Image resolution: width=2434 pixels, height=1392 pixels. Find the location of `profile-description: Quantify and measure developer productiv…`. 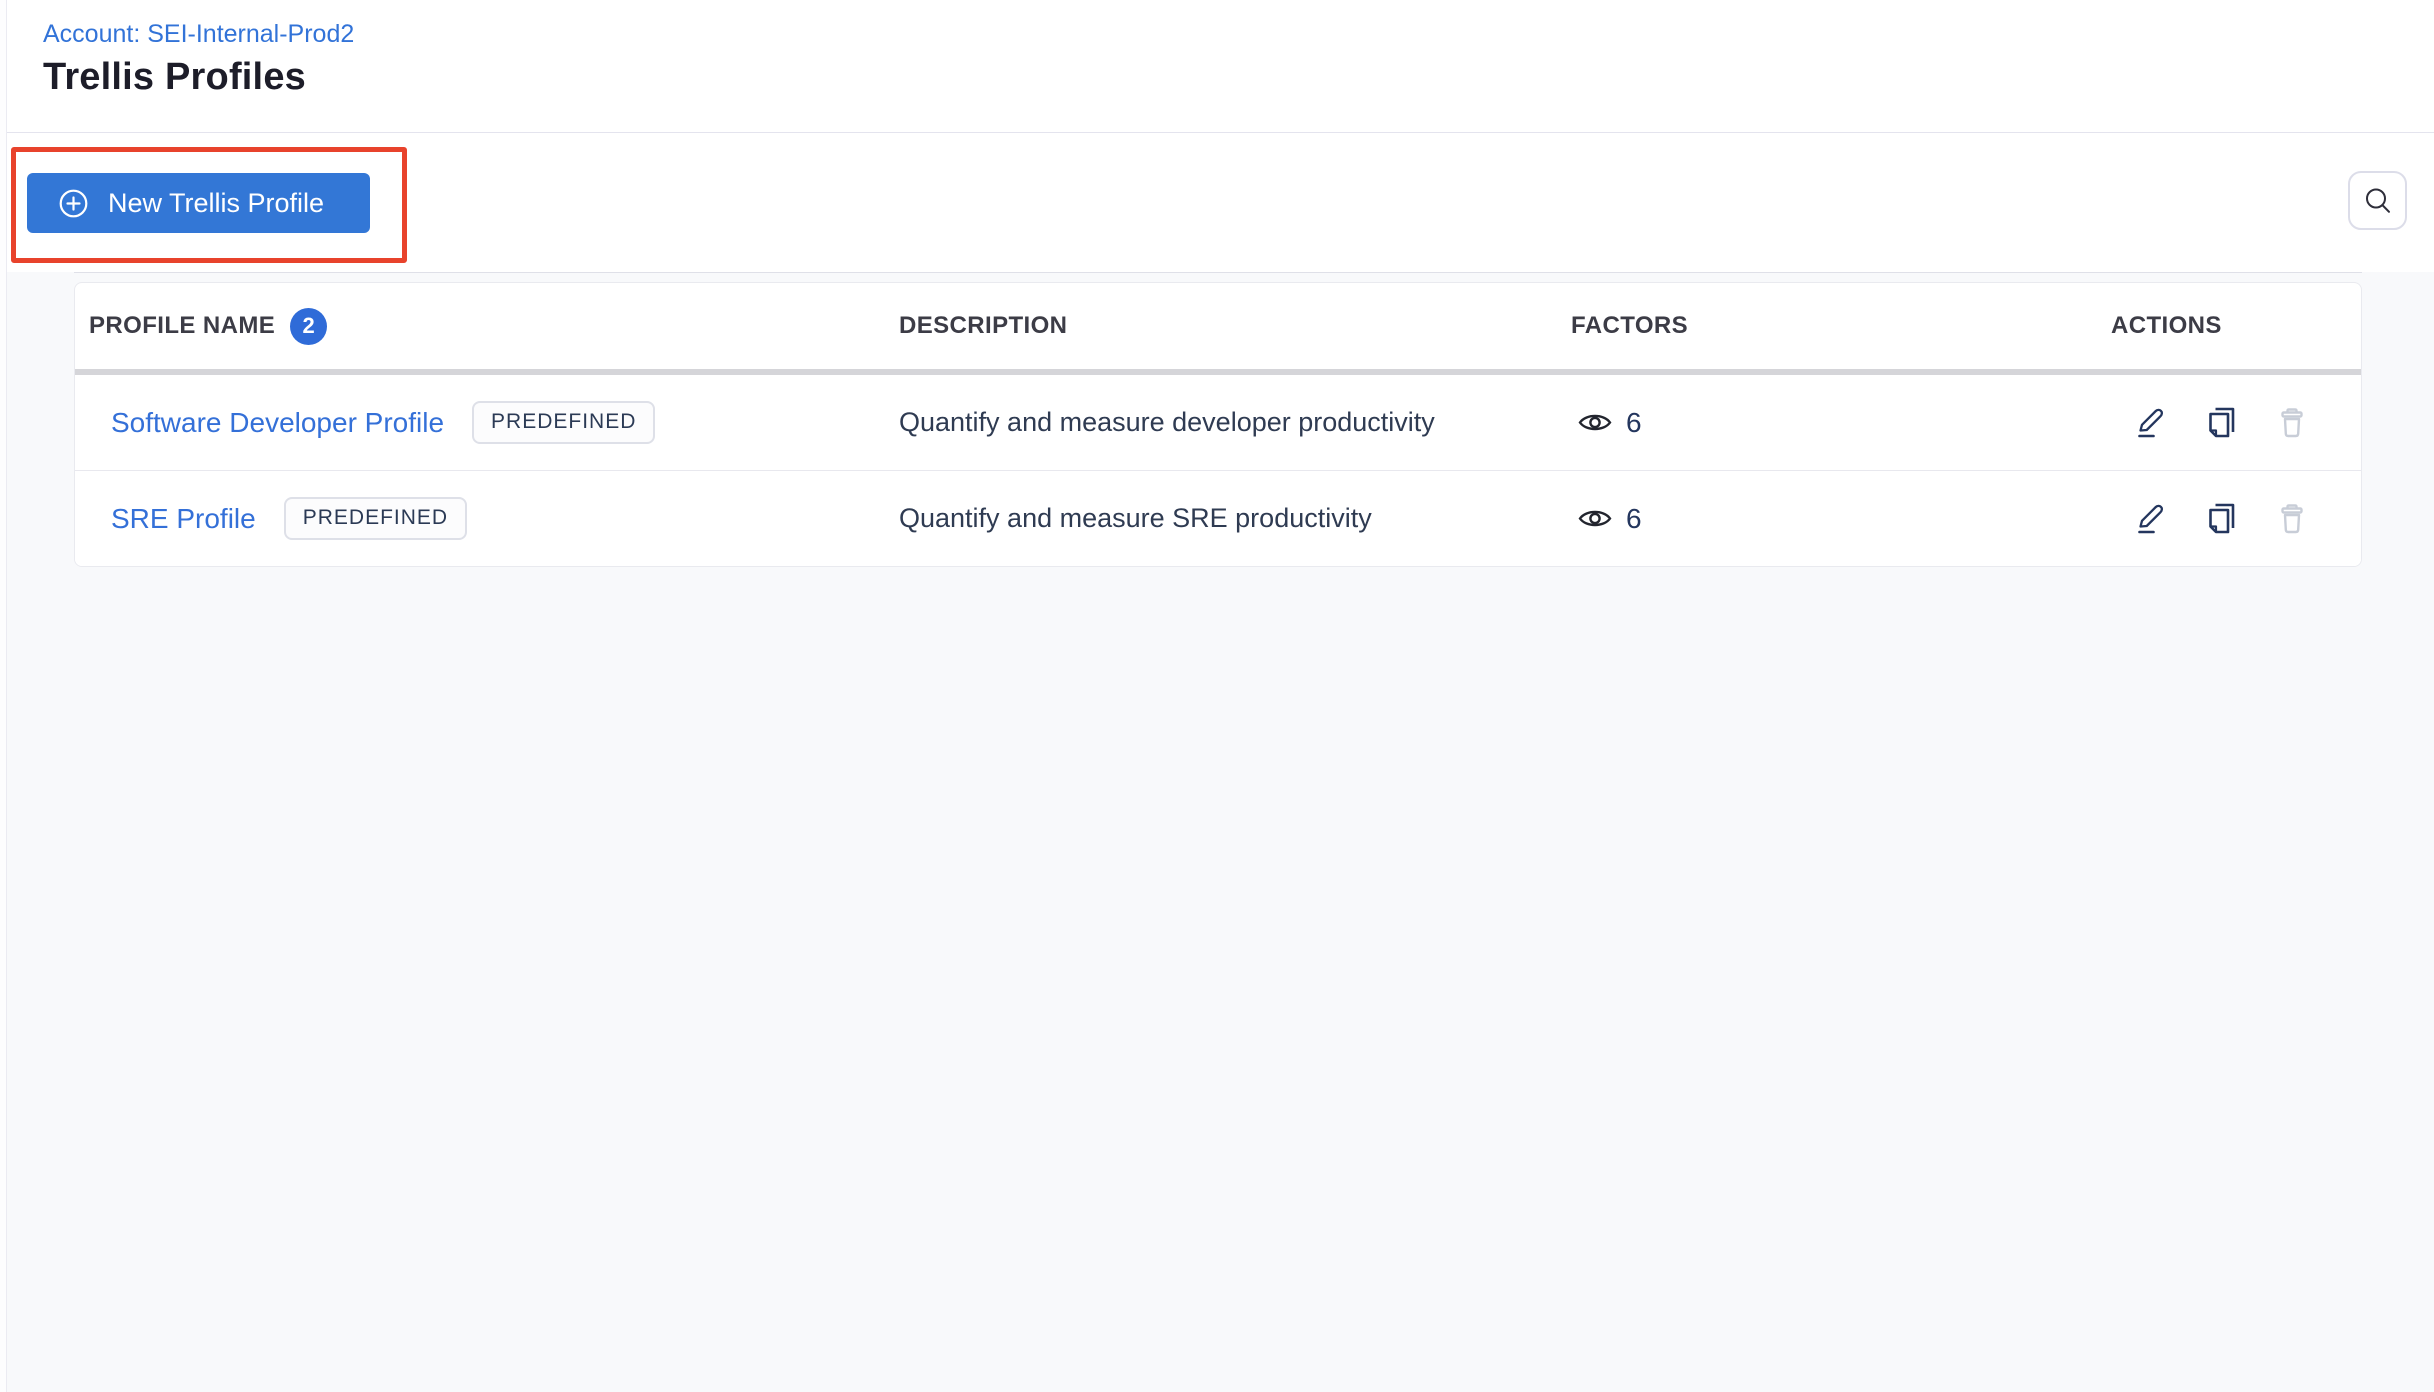

profile-description: Quantify and measure developer productiv… is located at coordinates (1167, 422).